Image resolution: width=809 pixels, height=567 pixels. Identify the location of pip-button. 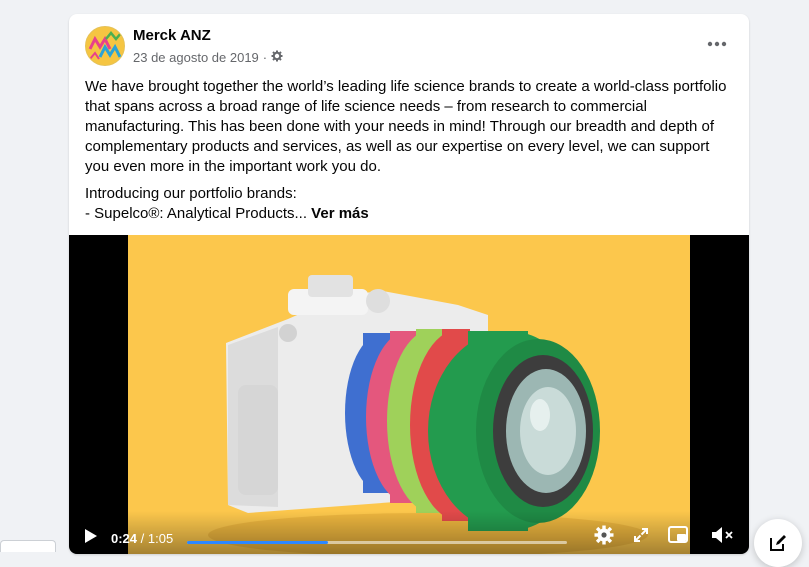
(678, 535).